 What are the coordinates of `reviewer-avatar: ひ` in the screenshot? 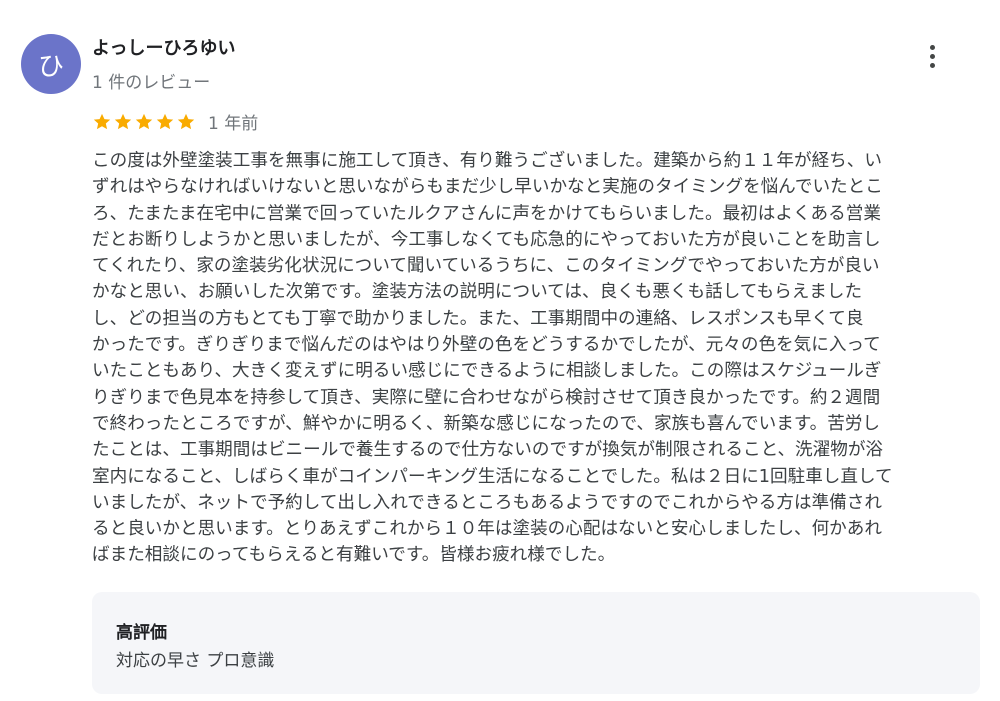 It's located at (51, 64).